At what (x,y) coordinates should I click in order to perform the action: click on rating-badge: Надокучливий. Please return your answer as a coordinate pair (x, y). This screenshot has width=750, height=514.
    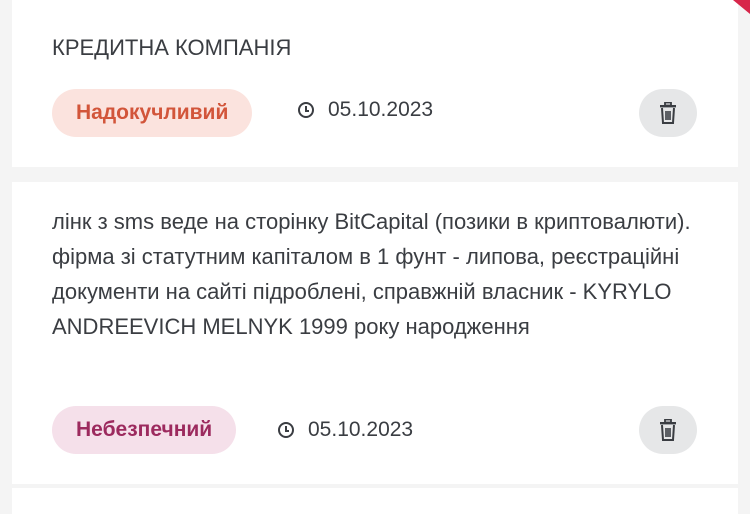
    Looking at the image, I should click on (152, 113).